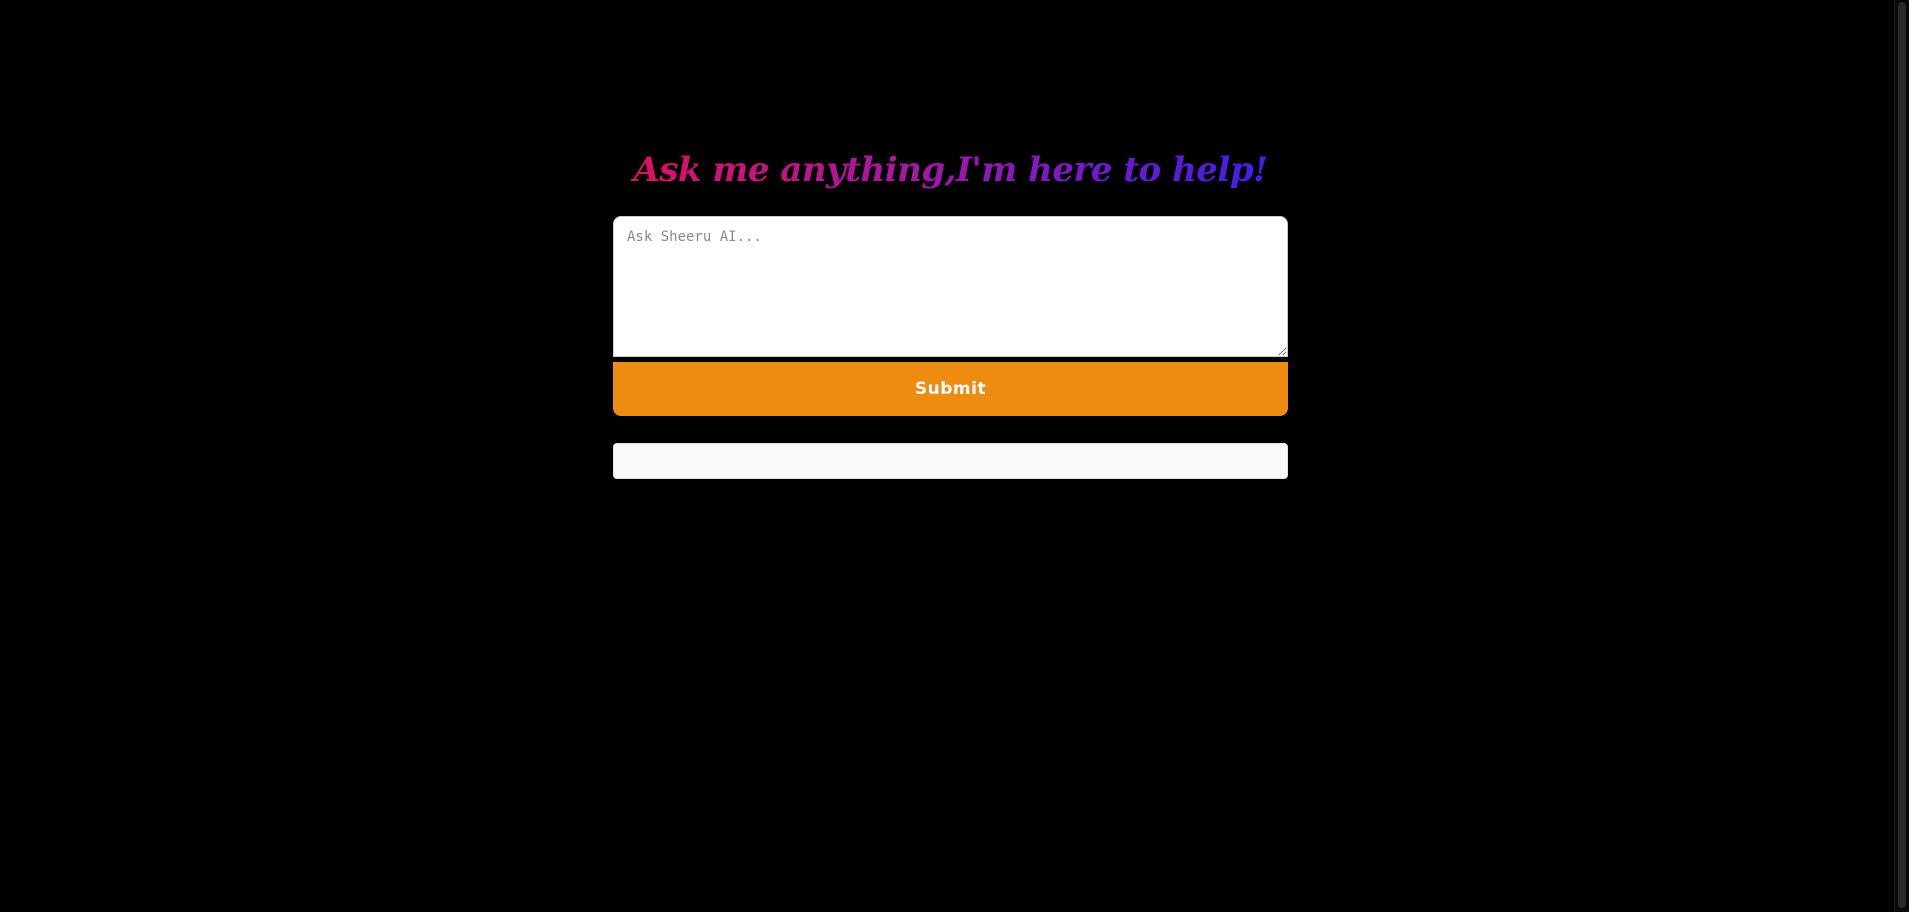  Describe the element at coordinates (950, 170) in the screenshot. I see `page-title: Ask me anything,I'm here to help!` at that location.